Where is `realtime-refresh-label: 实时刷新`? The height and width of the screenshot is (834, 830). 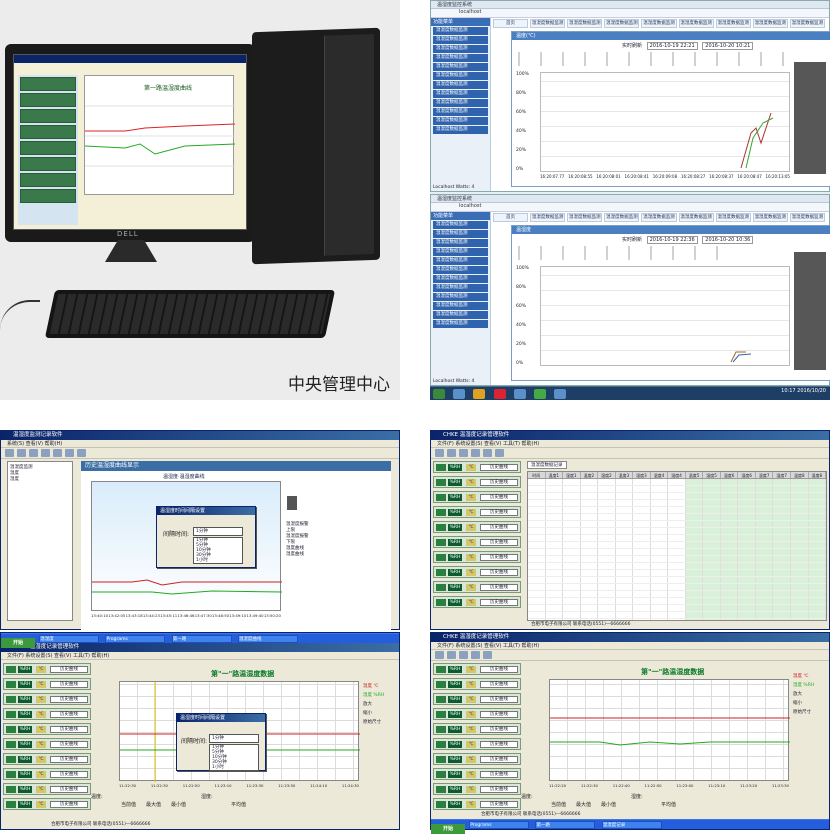 realtime-refresh-label: 实时刷新 is located at coordinates (632, 240).